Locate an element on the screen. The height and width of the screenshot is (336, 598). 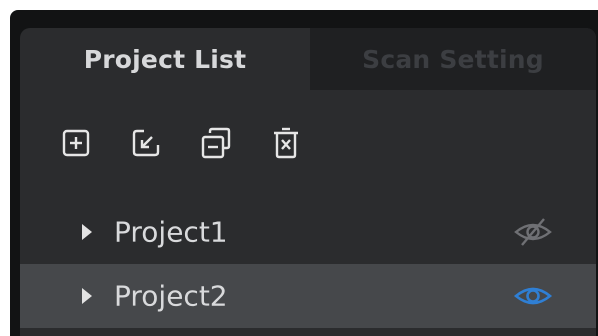
tab-scan-setting: Scan Setting is located at coordinates (453, 59).